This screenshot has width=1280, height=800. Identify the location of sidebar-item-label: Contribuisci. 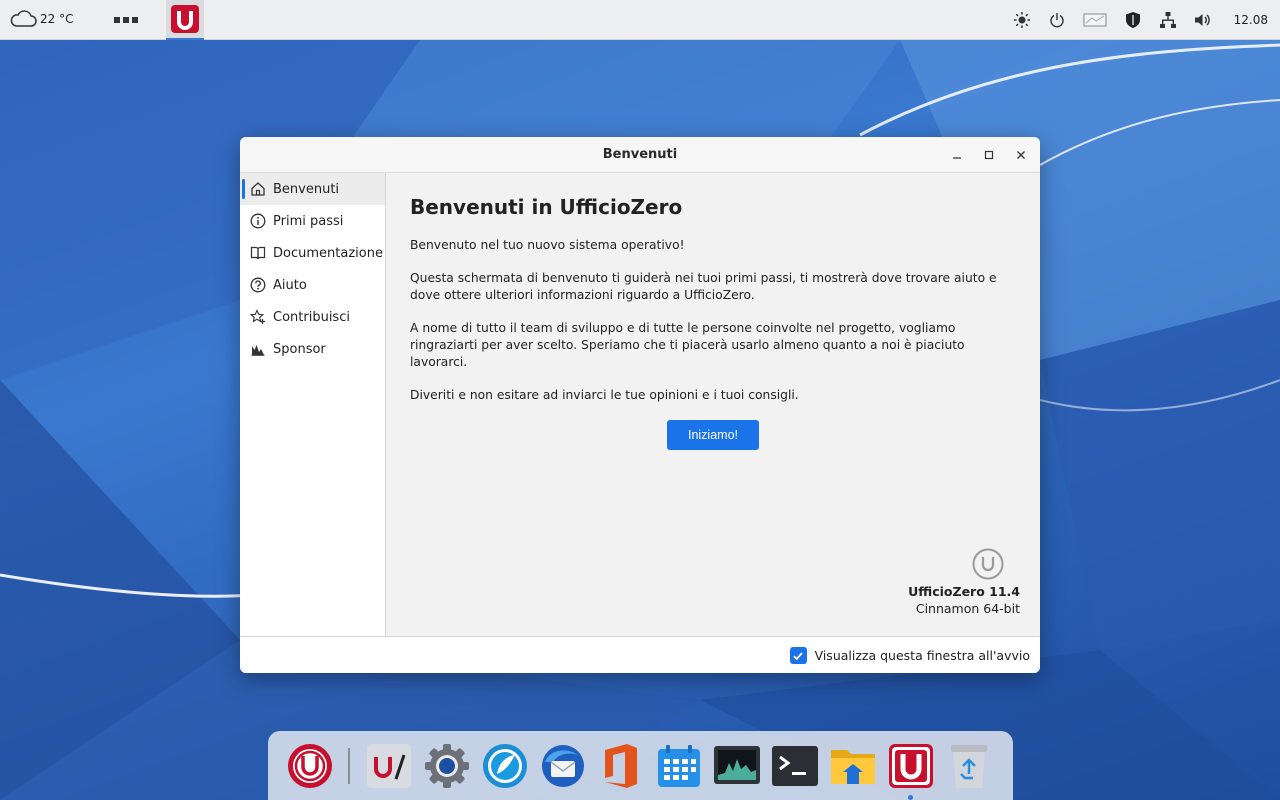
(311, 317).